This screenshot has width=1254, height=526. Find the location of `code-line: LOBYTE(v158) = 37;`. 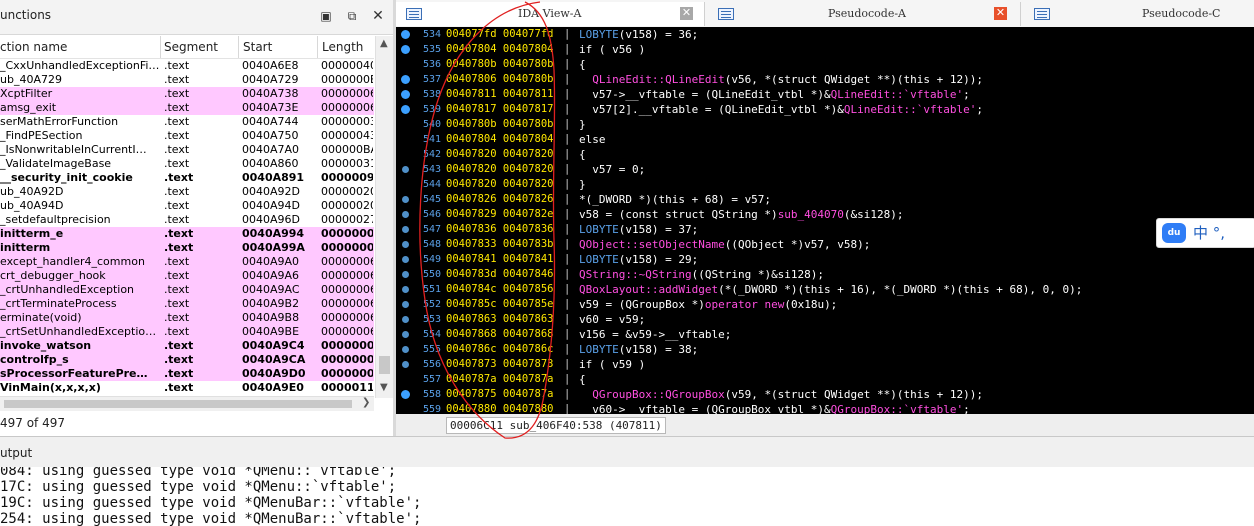

code-line: LOBYTE(v158) = 37; is located at coordinates (638, 229).